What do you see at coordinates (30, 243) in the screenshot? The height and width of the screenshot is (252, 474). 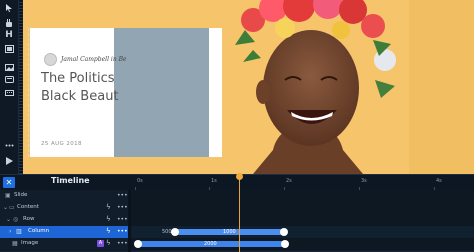 I see `track-label: Image` at bounding box center [30, 243].